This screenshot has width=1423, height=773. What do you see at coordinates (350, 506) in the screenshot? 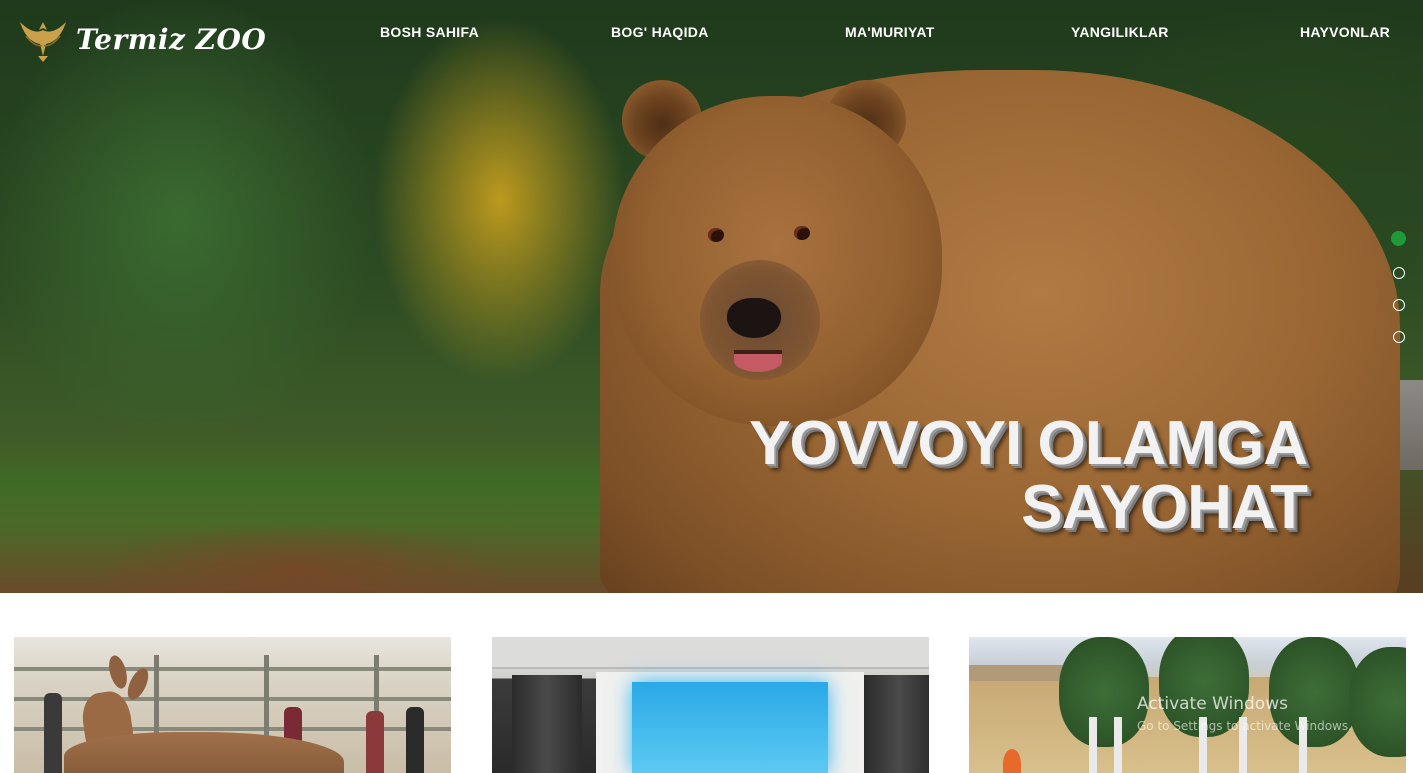
I see `hero-grass` at bounding box center [350, 506].